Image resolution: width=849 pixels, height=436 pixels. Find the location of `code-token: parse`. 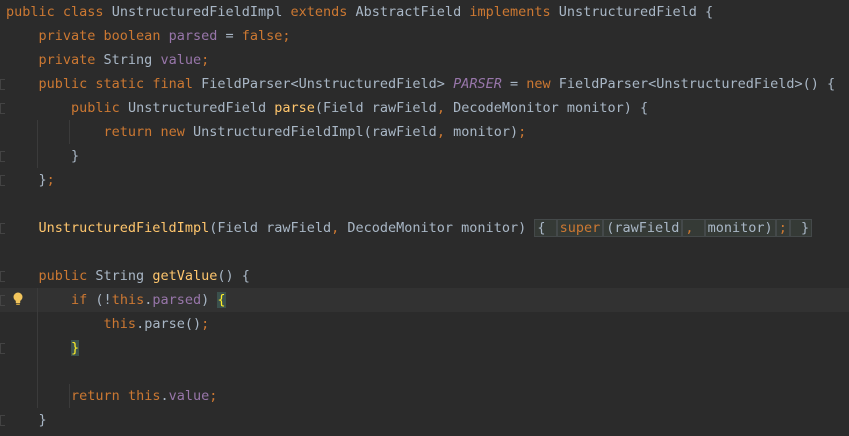

code-token: parse is located at coordinates (294, 108).